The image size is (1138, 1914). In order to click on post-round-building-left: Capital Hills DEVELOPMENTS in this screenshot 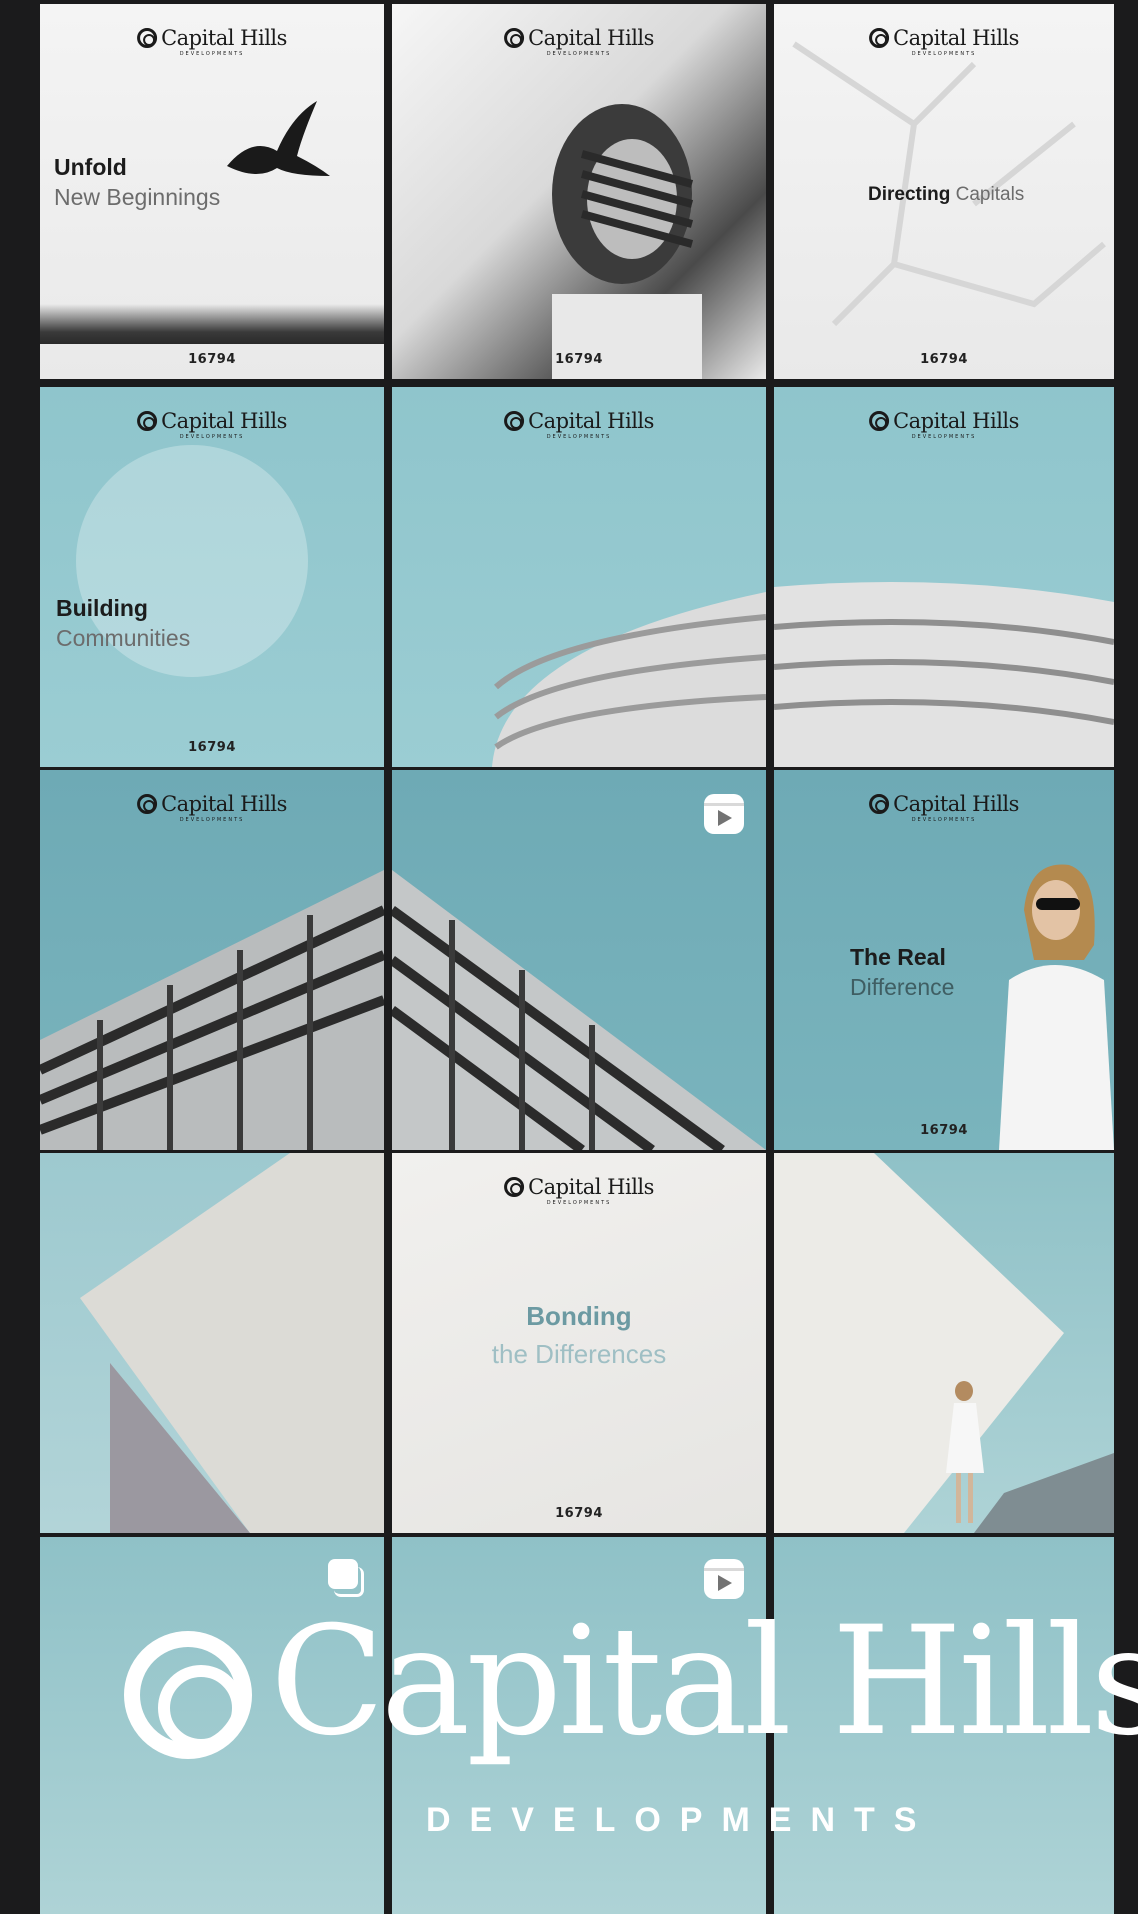, I will do `click(579, 577)`.